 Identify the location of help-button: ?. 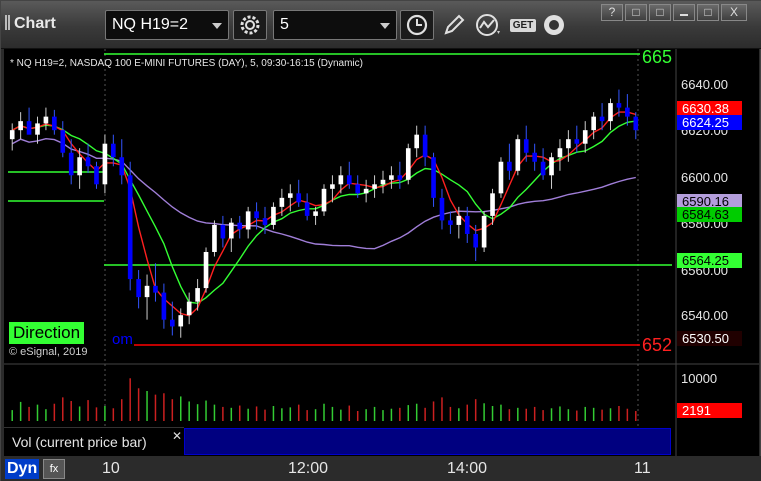
(612, 12).